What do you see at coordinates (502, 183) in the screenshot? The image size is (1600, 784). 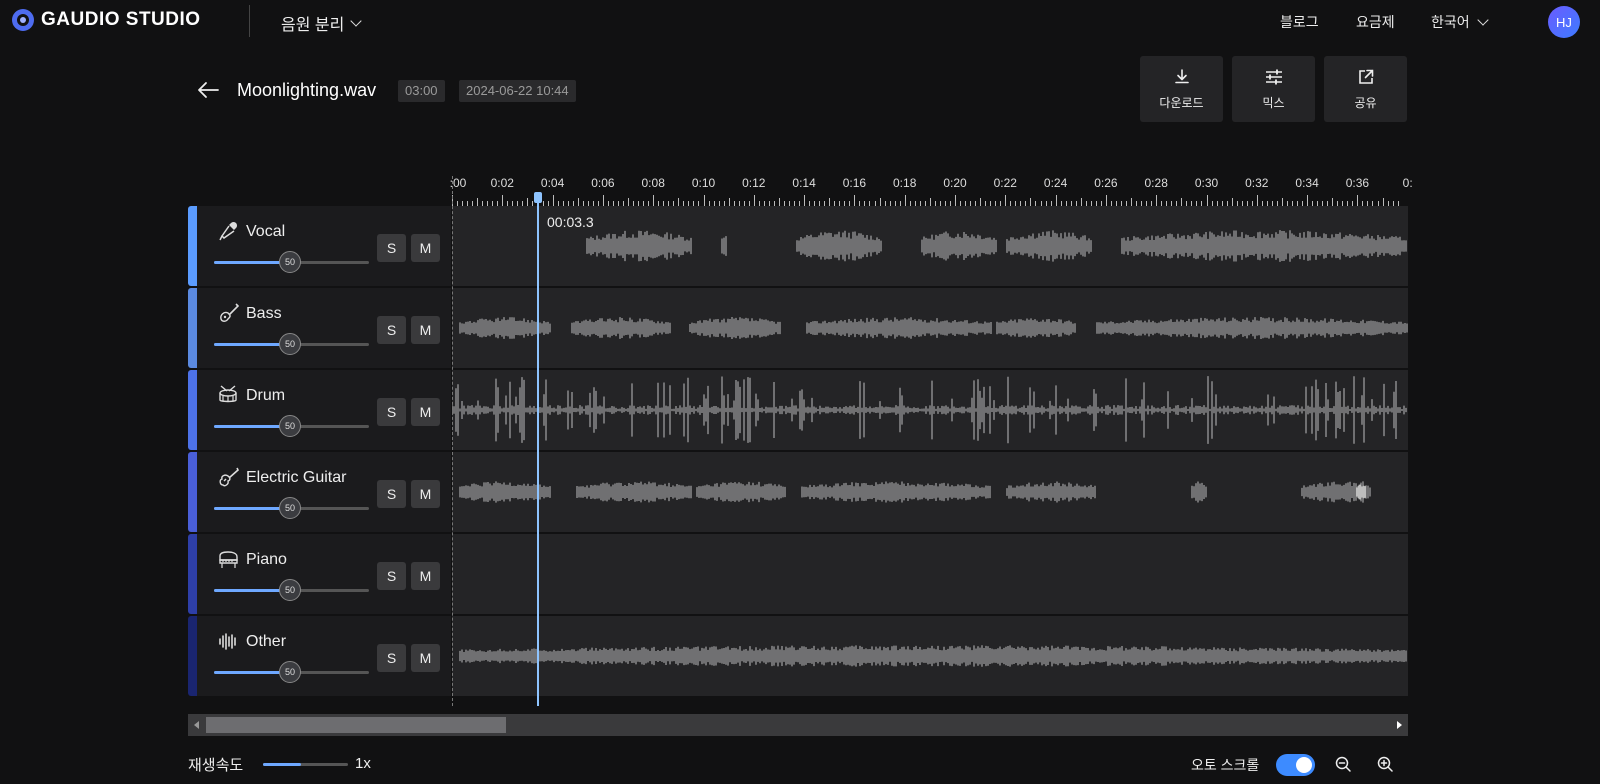 I see `ruler-label: 0:02` at bounding box center [502, 183].